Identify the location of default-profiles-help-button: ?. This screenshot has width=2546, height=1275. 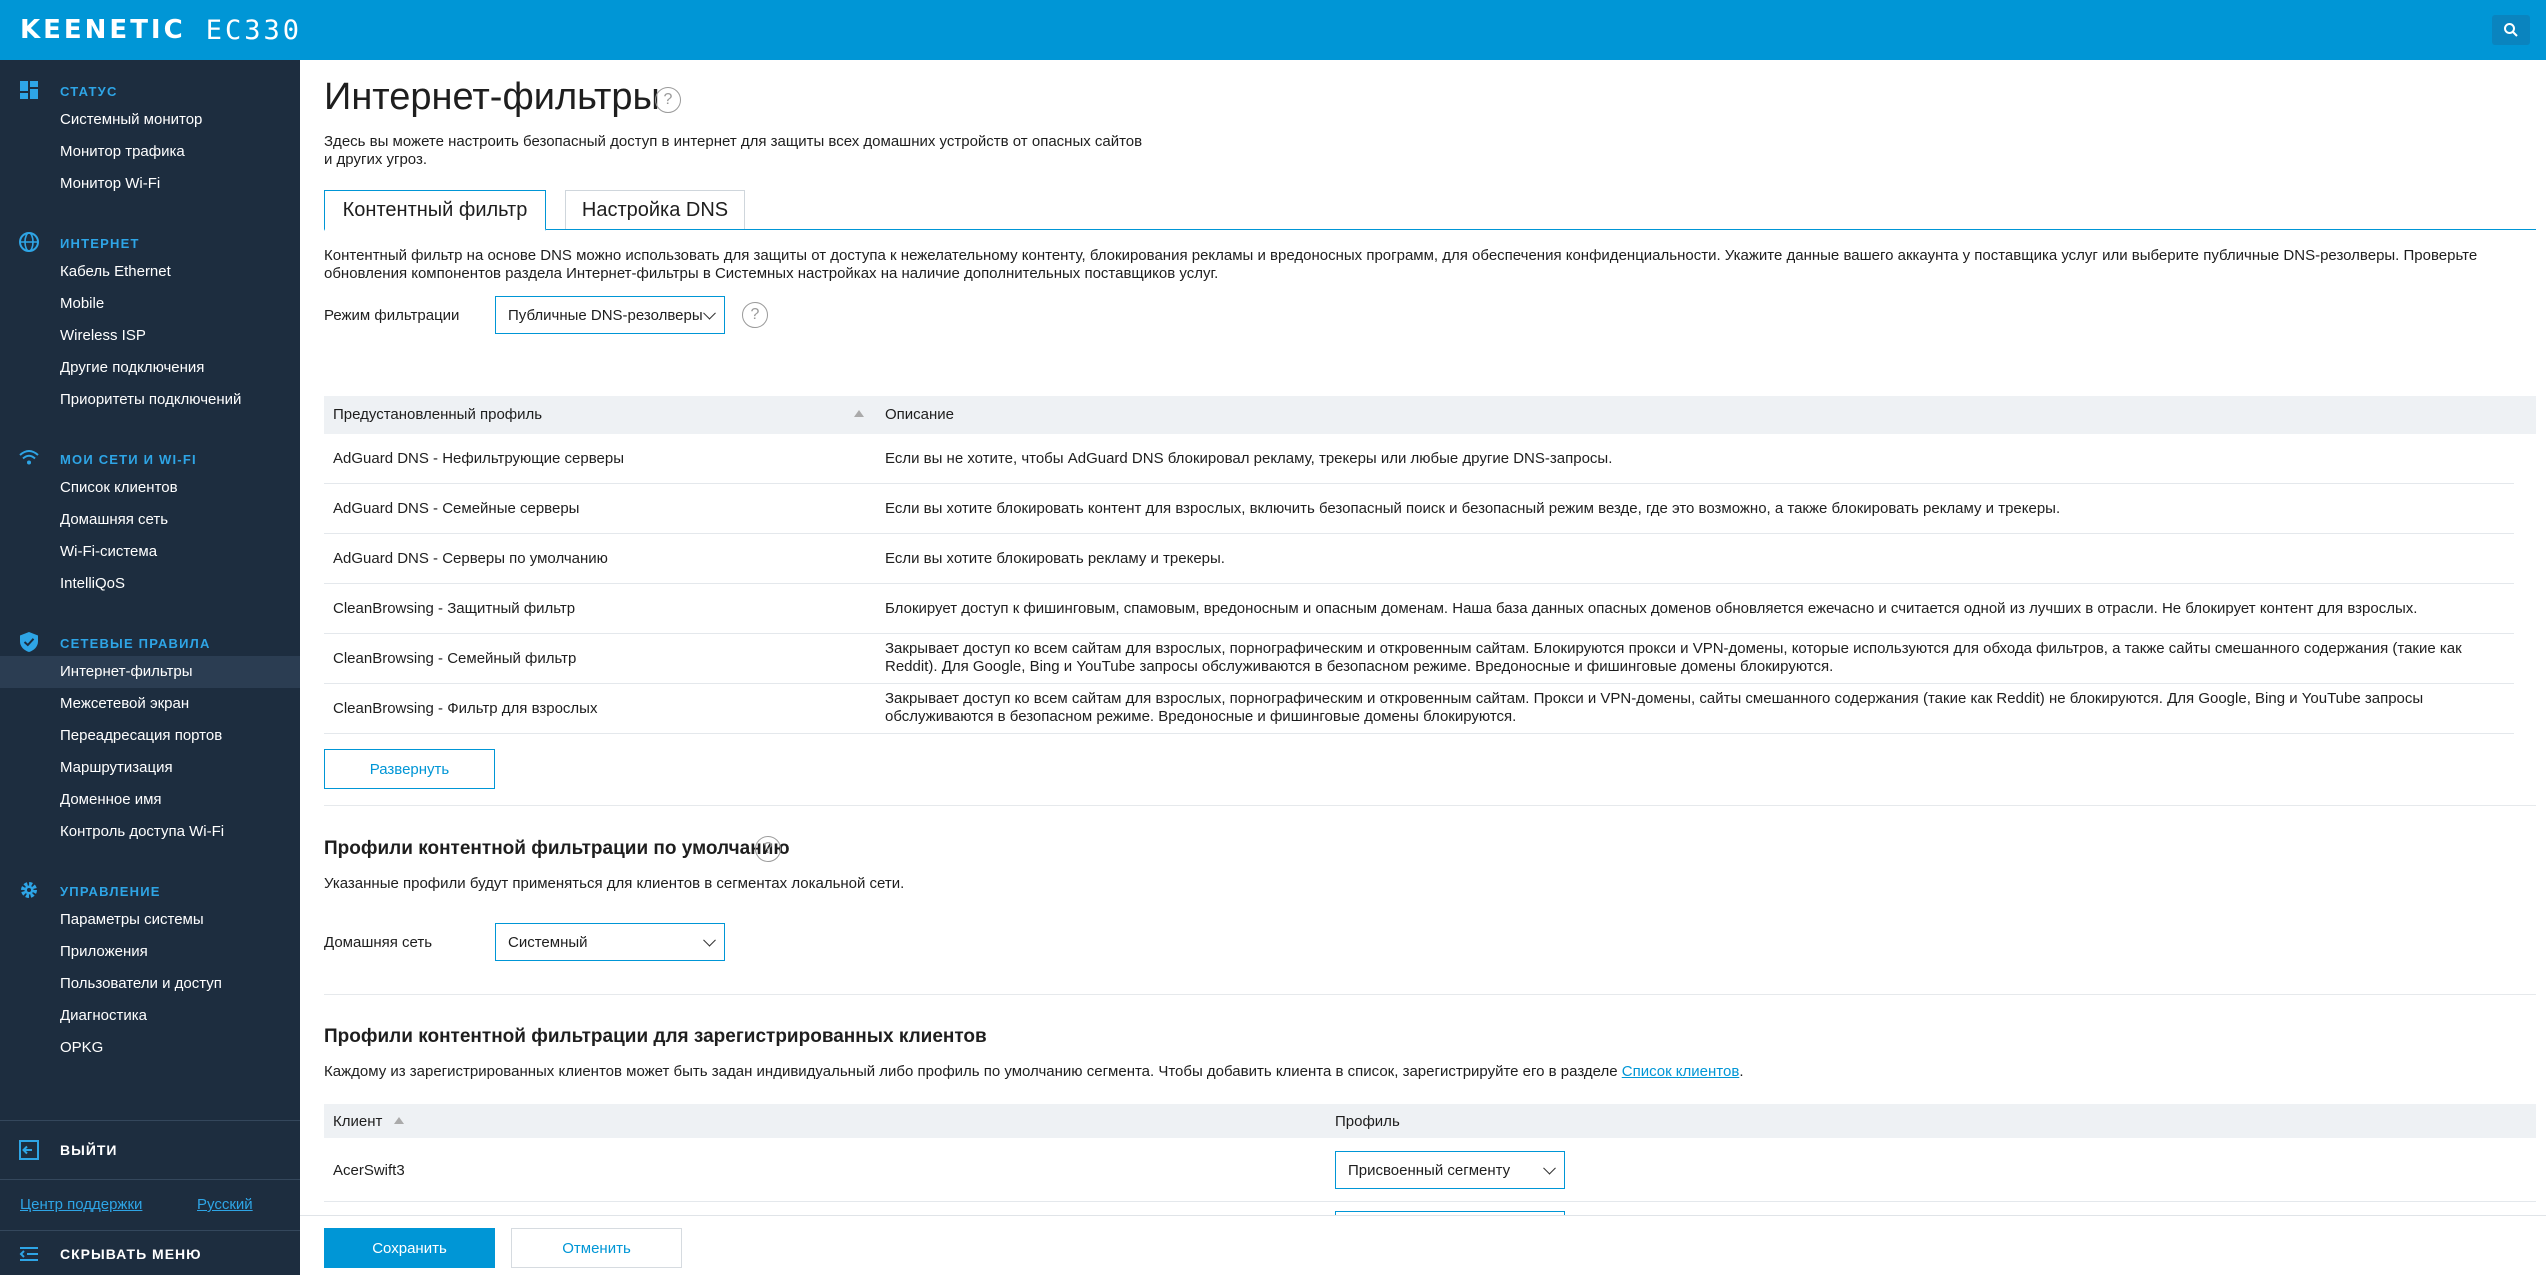
(768, 849).